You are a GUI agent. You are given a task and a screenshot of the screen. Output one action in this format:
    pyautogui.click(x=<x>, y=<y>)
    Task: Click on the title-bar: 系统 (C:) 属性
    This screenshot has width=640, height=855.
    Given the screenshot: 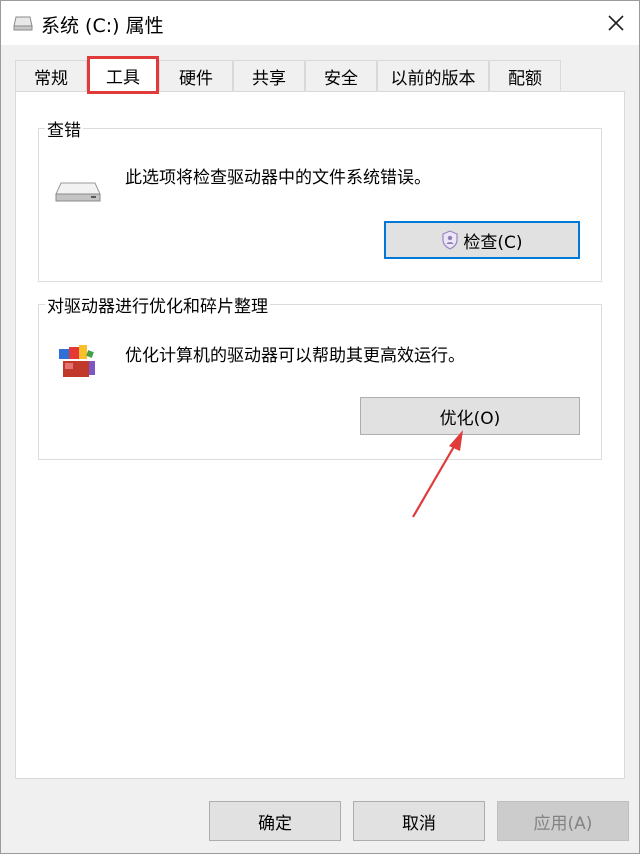 What is the action you would take?
    pyautogui.click(x=320, y=23)
    